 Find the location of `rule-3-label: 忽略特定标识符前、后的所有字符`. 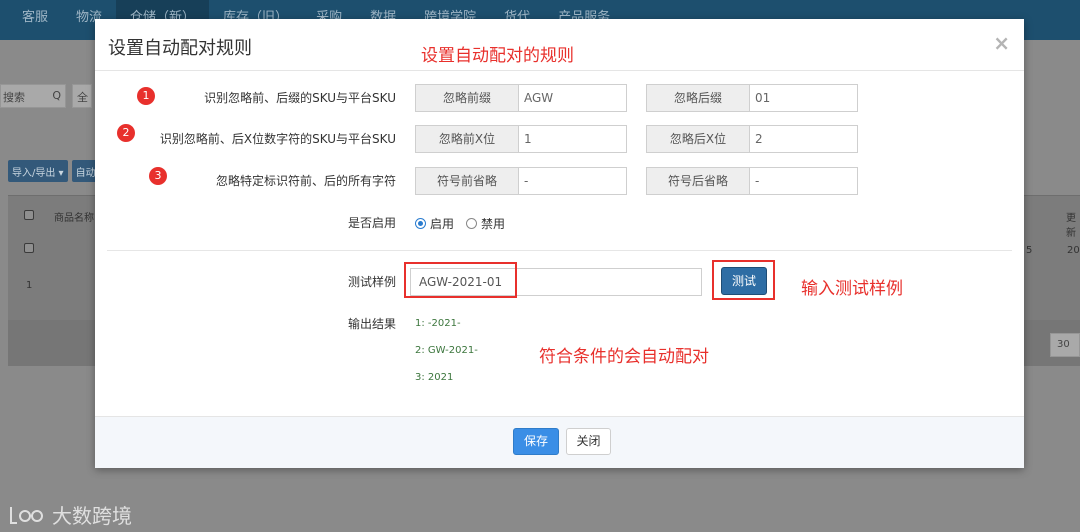

rule-3-label: 忽略特定标识符前、后的所有字符 is located at coordinates (305, 181).